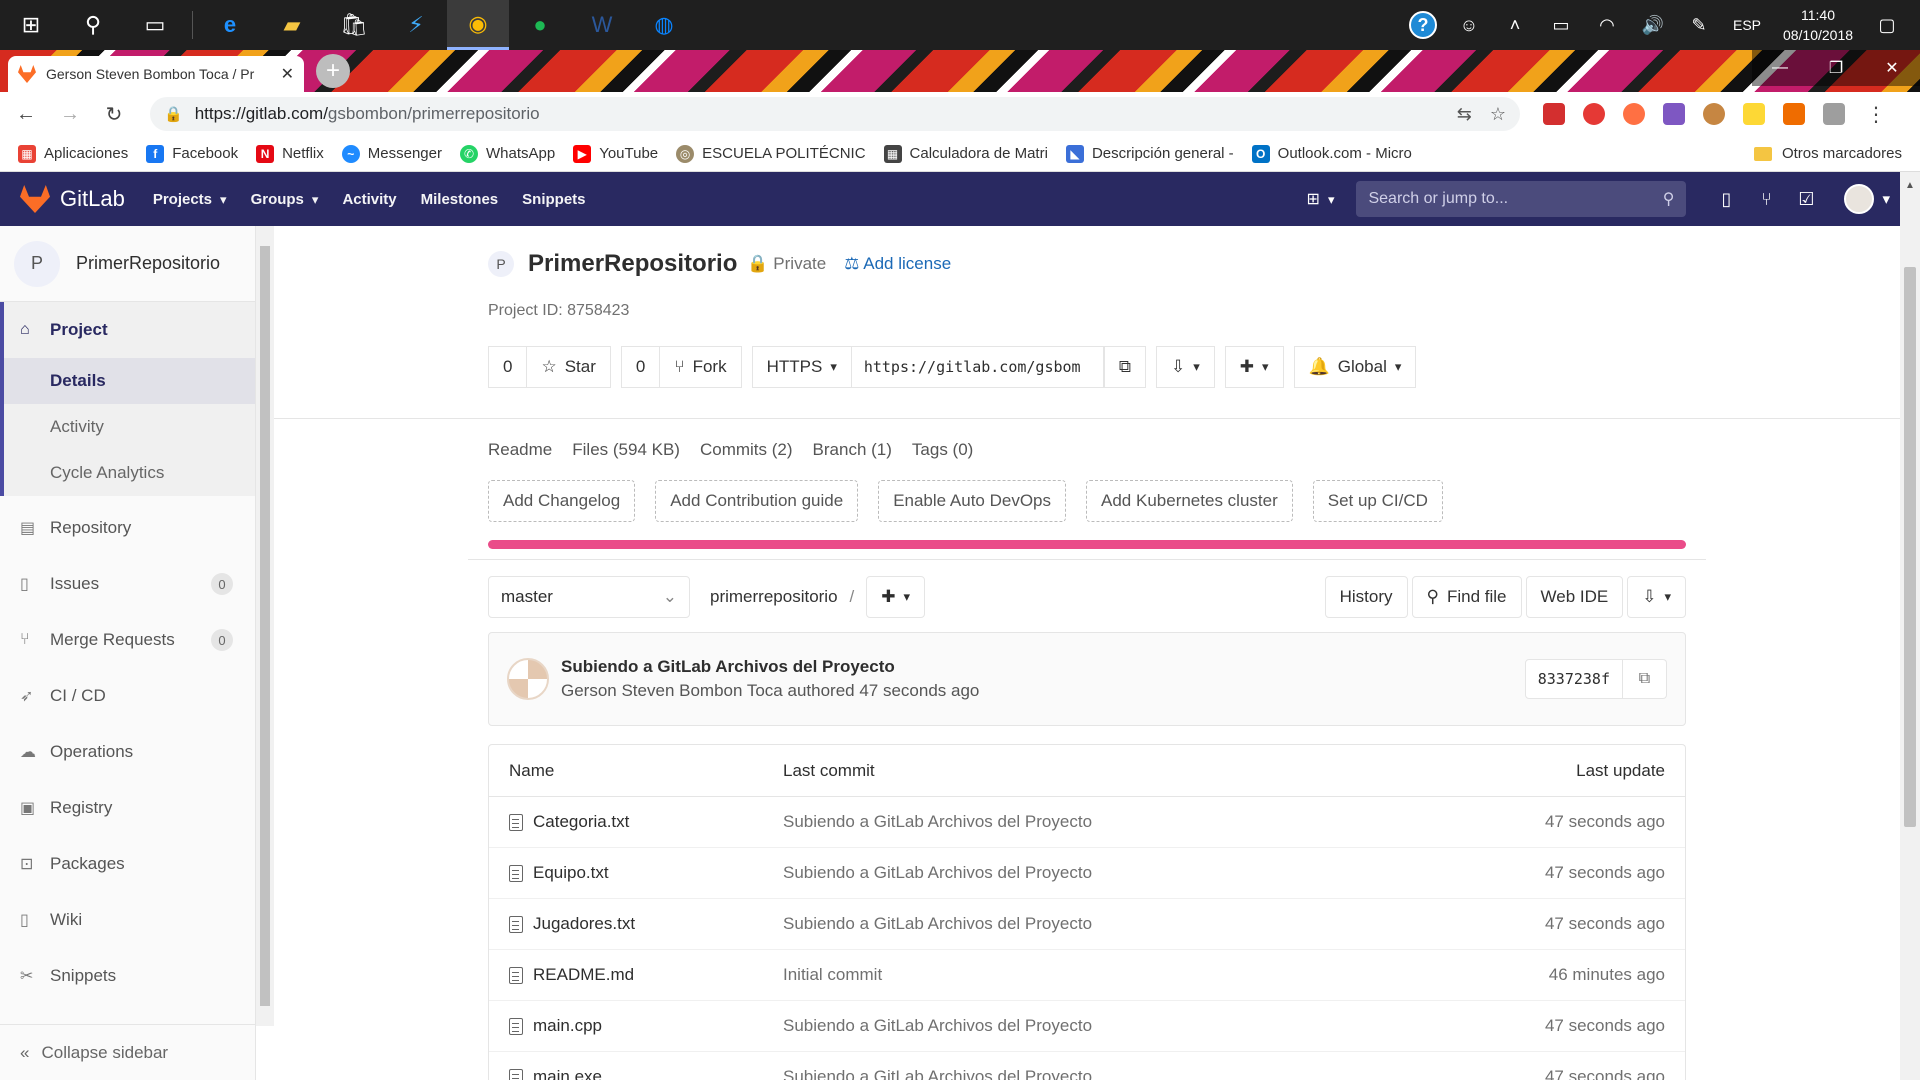  I want to click on clone-url-input: https://gitlab.com/gsbom, so click(977, 367).